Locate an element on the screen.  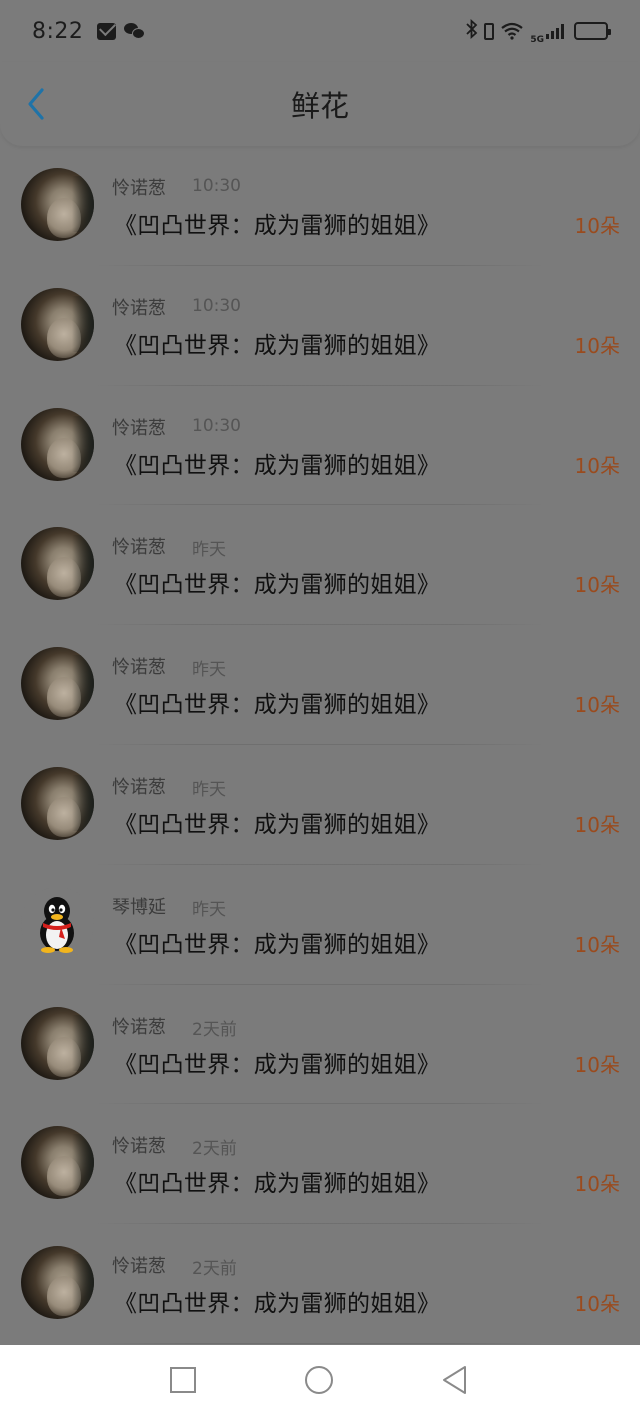
bluetooth-icon is located at coordinates (472, 31).